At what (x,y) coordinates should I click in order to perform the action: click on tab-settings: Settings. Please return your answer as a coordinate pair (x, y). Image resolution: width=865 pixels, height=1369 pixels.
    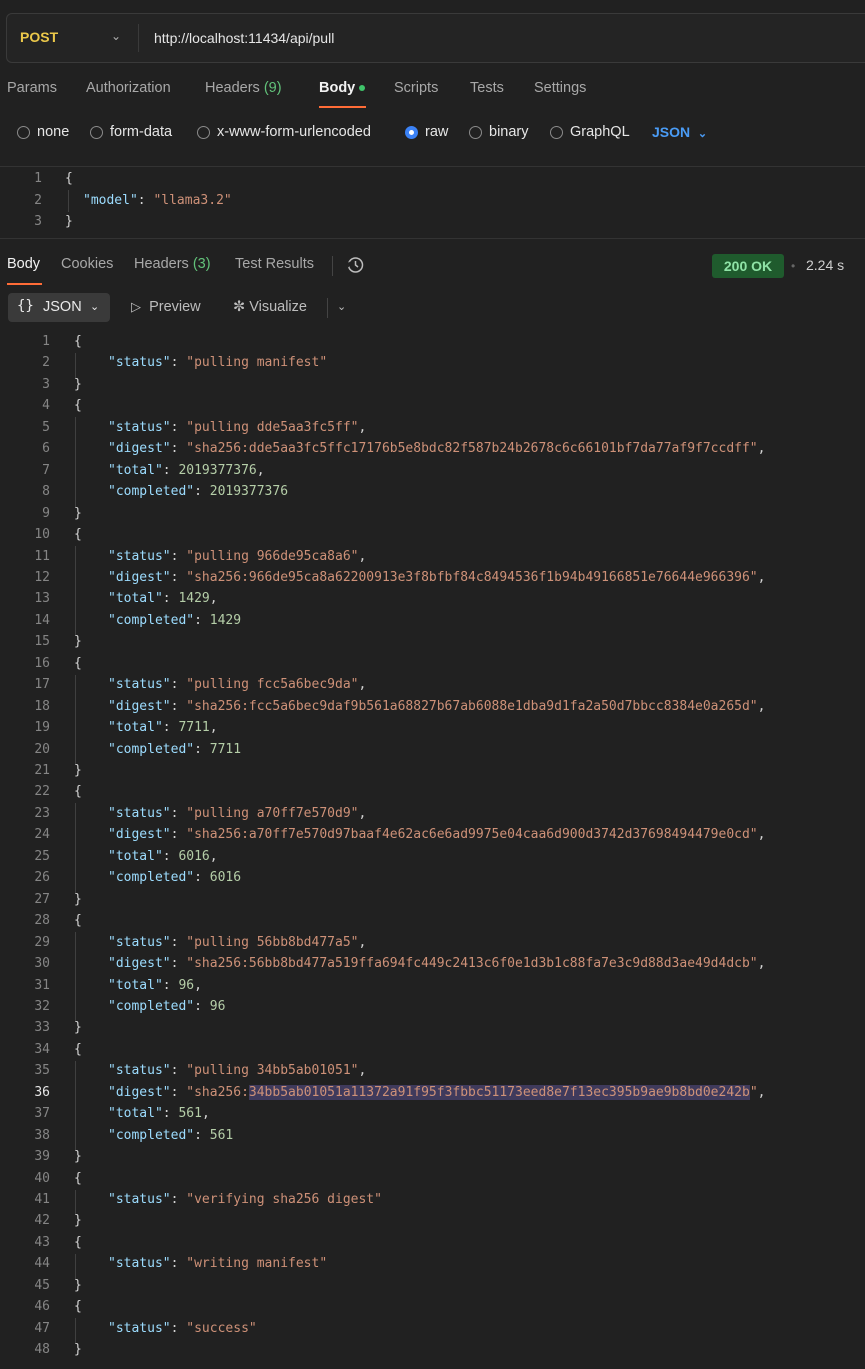
    Looking at the image, I should click on (560, 88).